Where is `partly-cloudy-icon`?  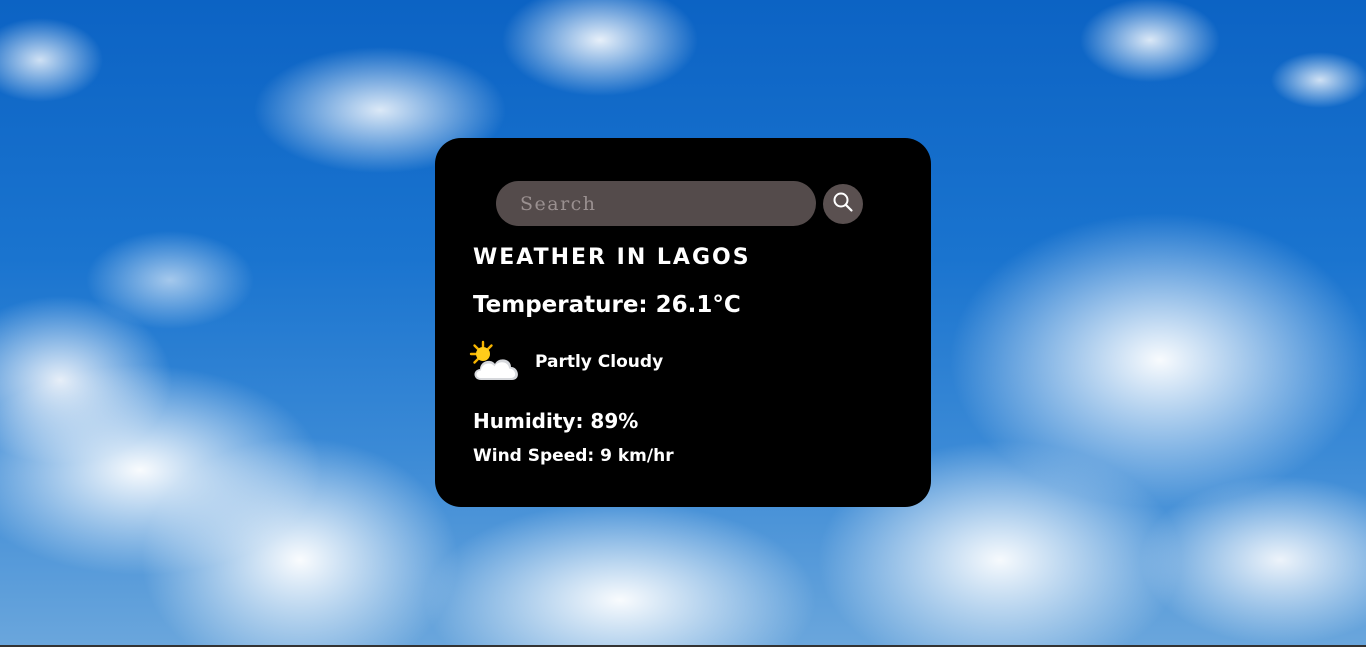 partly-cloudy-icon is located at coordinates (495, 362).